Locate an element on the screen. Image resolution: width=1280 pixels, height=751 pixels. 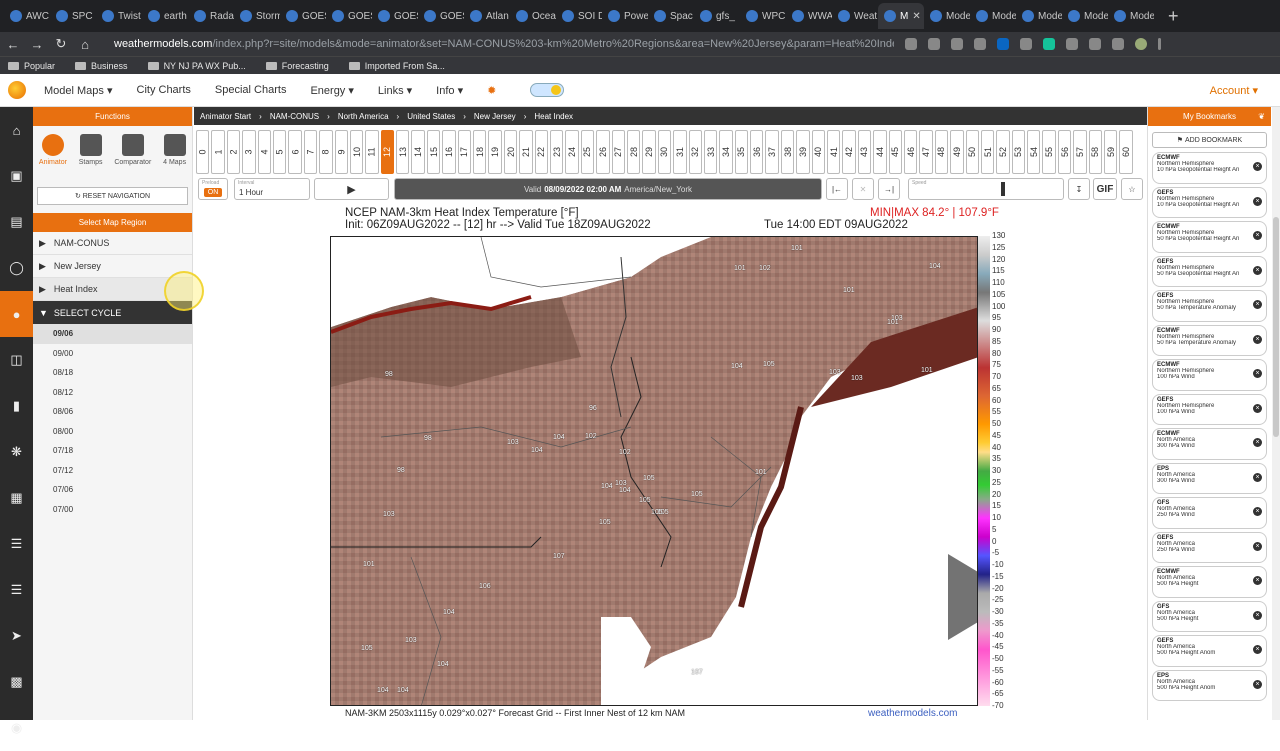
hour-button: 52 is located at coordinates (1003, 152).